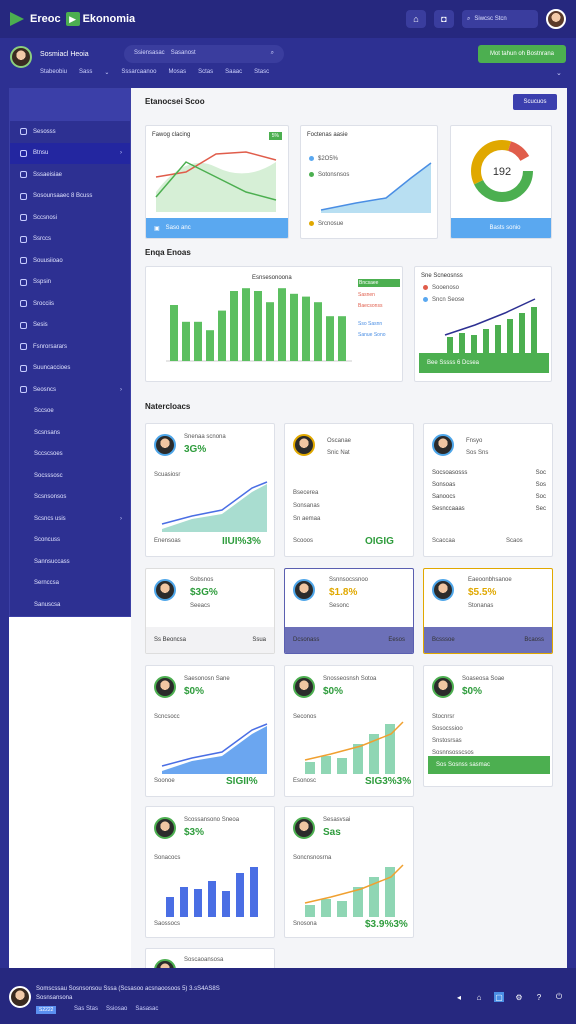  What do you see at coordinates (210, 490) in the screenshot?
I see `profile-card: Snenaa scnona 3G% Scuasiosr Enensoas IIUI%3%` at bounding box center [210, 490].